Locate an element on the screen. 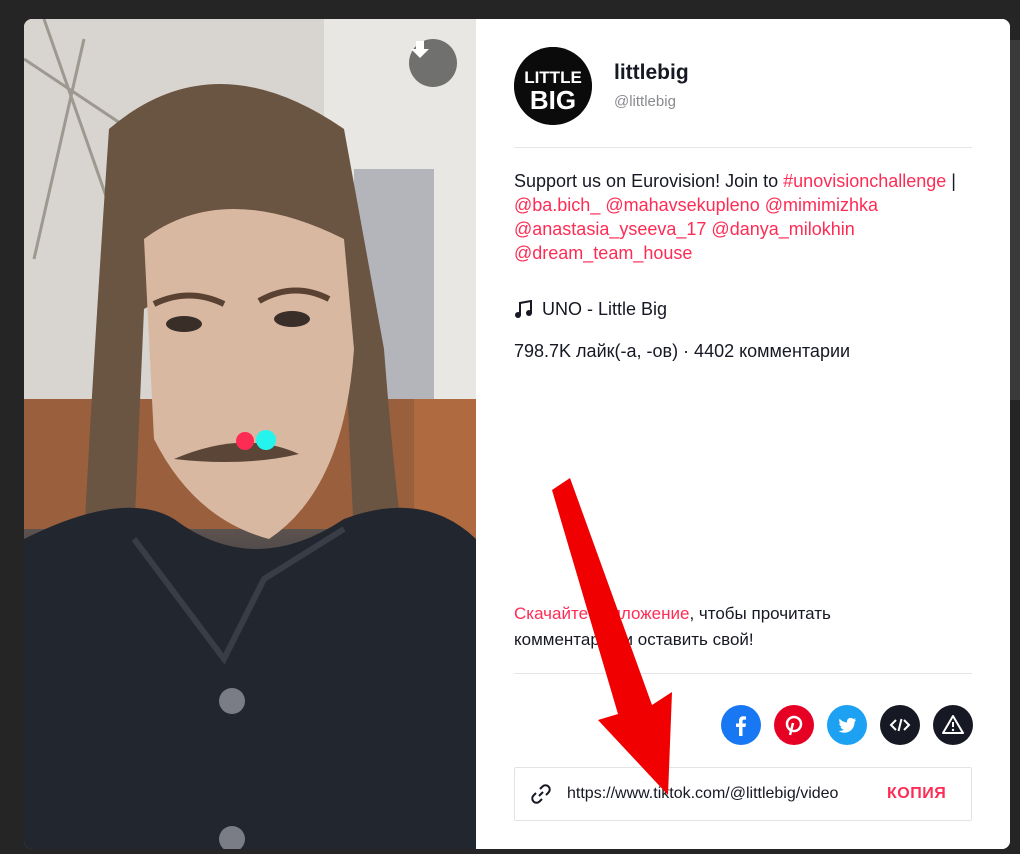 The image size is (1020, 854). facebook-share-button is located at coordinates (741, 725).